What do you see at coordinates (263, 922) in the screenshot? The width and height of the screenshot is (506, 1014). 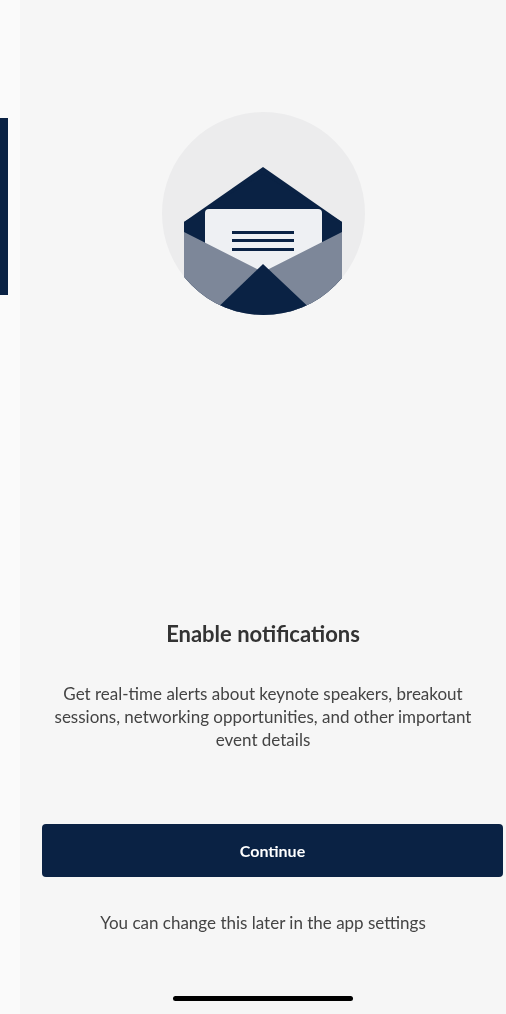 I see `footnote: You can change this later in the app settings` at bounding box center [263, 922].